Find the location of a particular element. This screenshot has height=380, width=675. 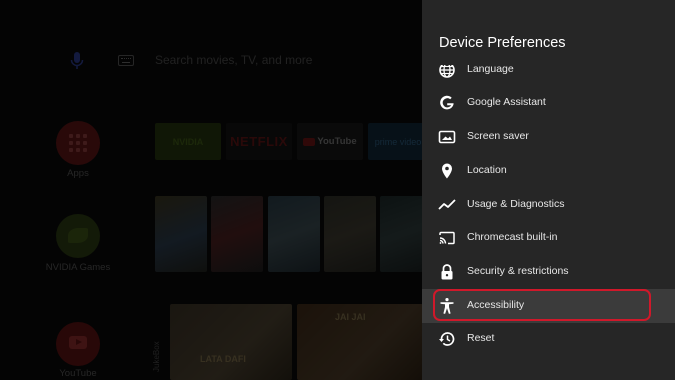

apps-button is located at coordinates (78, 143).